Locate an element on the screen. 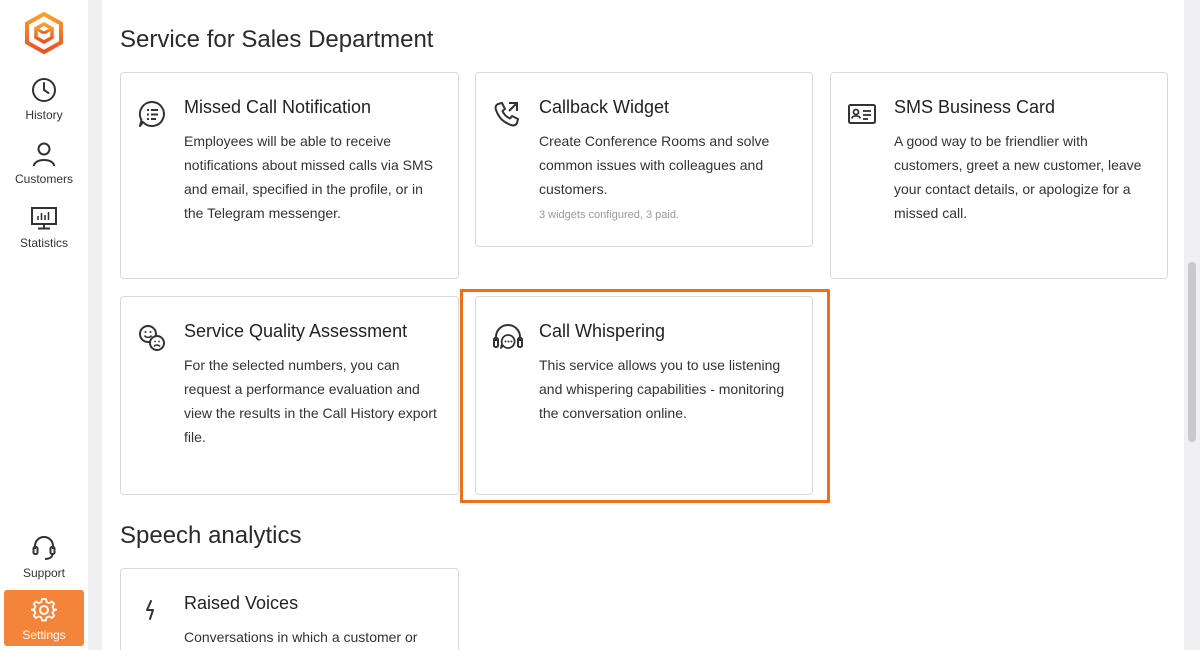 The width and height of the screenshot is (1200, 650). scrollbar-thumb is located at coordinates (1192, 352).